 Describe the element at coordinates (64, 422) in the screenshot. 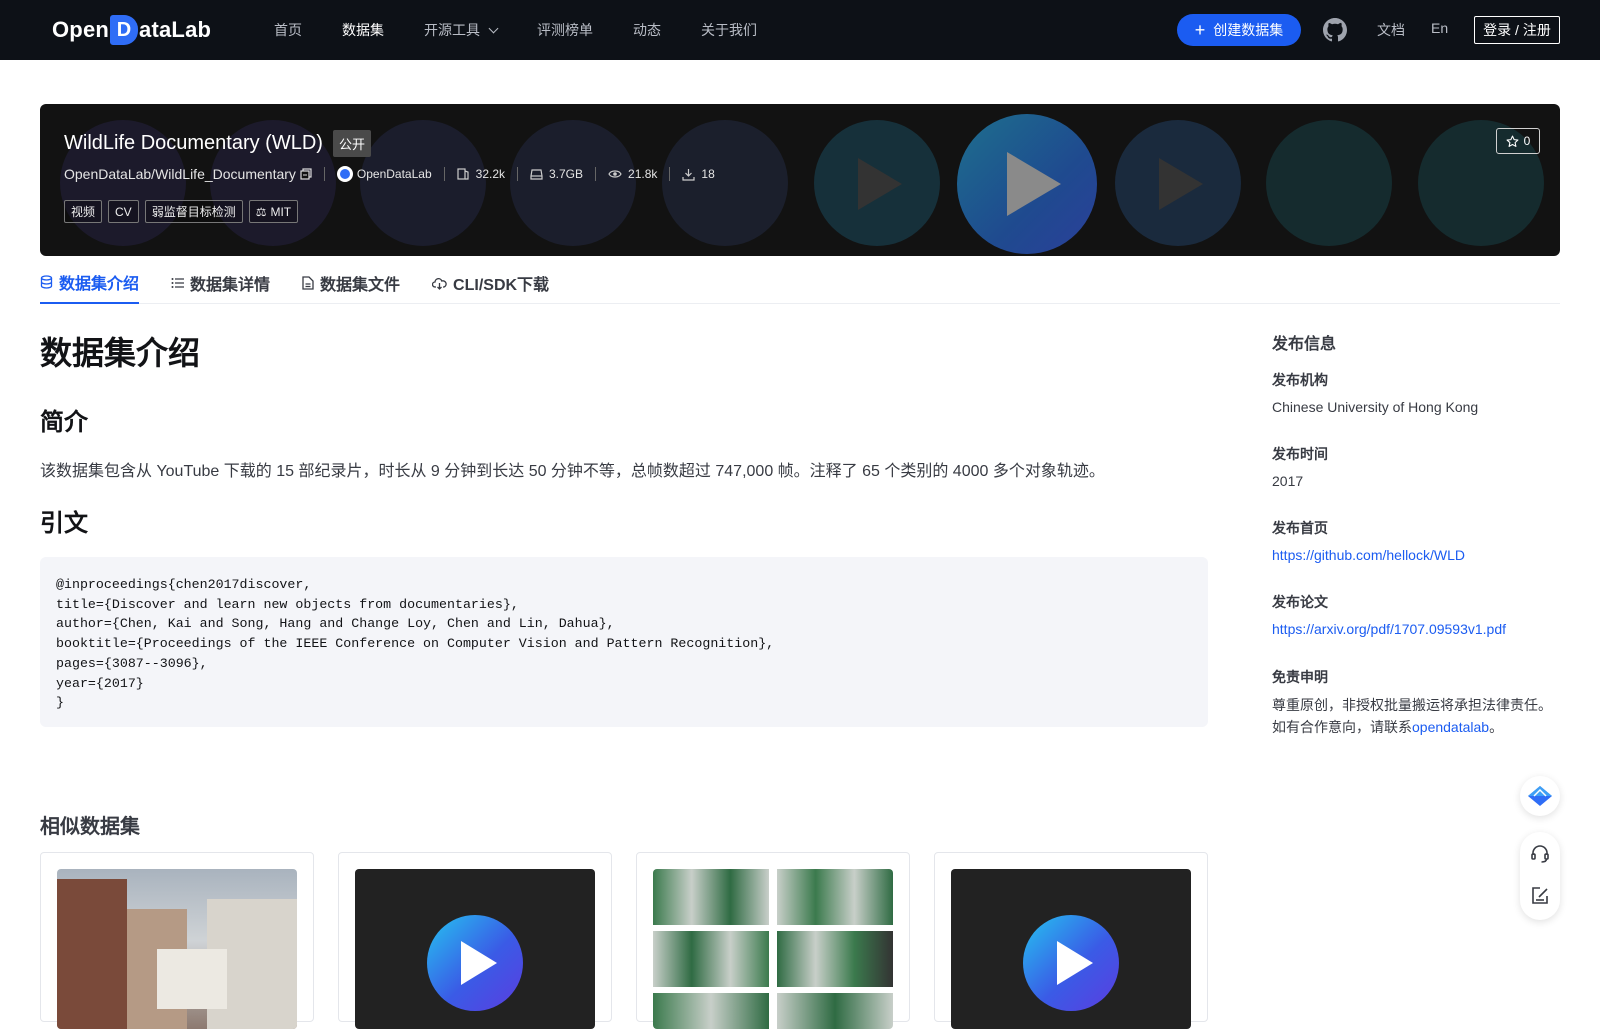

I see `intro-heading: 简介` at that location.